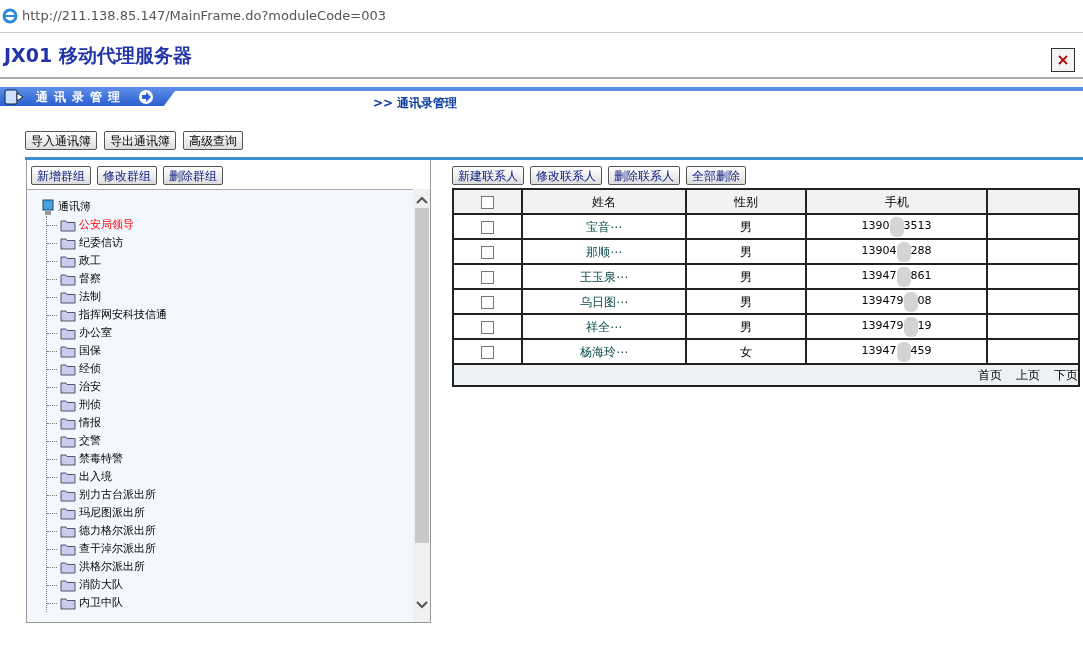 The height and width of the screenshot is (655, 1083). Describe the element at coordinates (879, 251) in the screenshot. I see `phone-text: 13904` at that location.